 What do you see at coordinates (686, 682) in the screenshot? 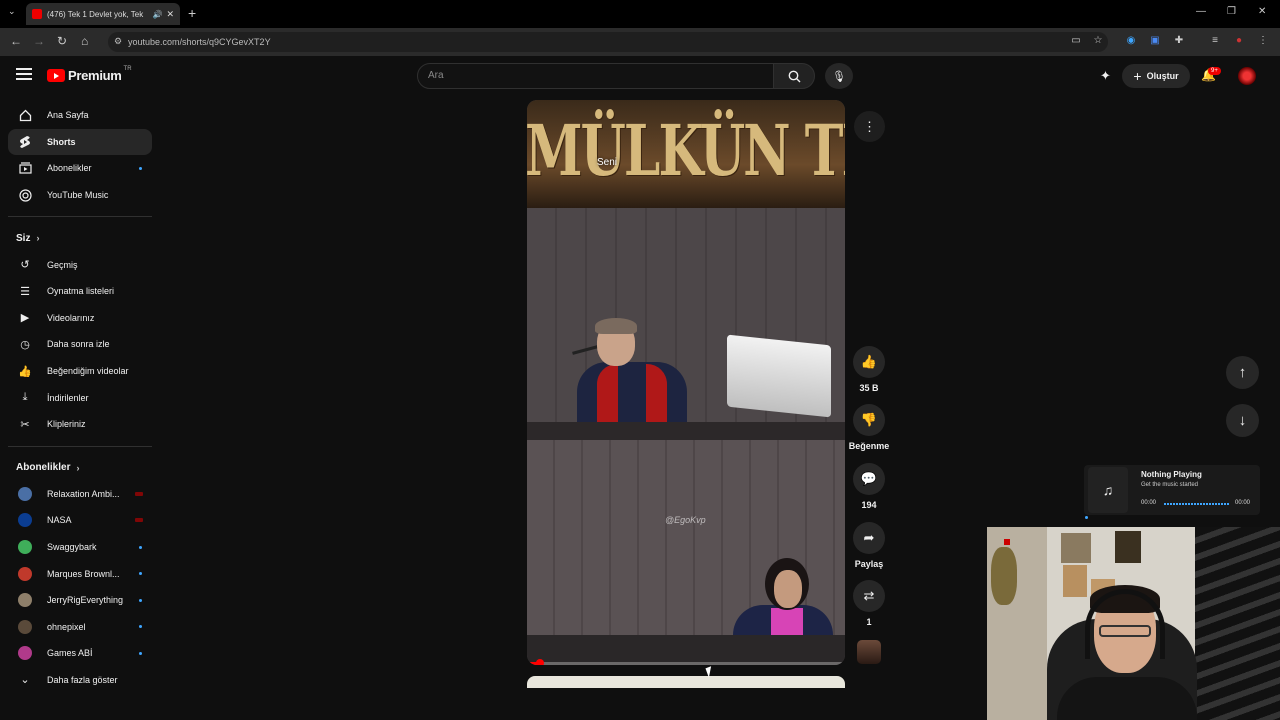
I see `next-short-preview` at bounding box center [686, 682].